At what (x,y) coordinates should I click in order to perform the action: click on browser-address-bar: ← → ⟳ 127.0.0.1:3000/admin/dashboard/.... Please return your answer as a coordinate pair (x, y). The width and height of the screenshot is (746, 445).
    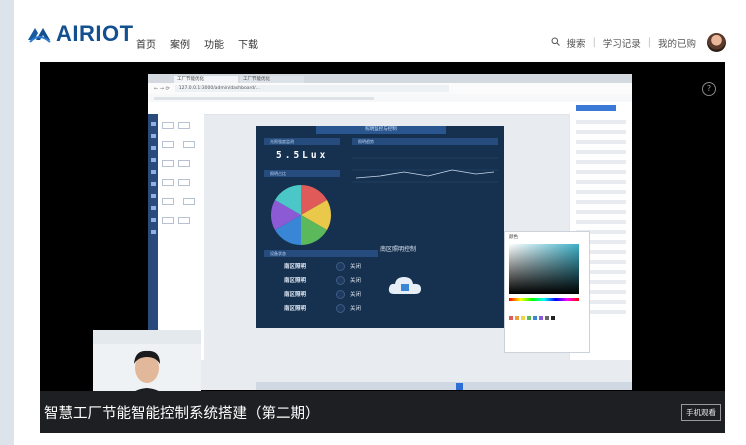
    Looking at the image, I should click on (390, 88).